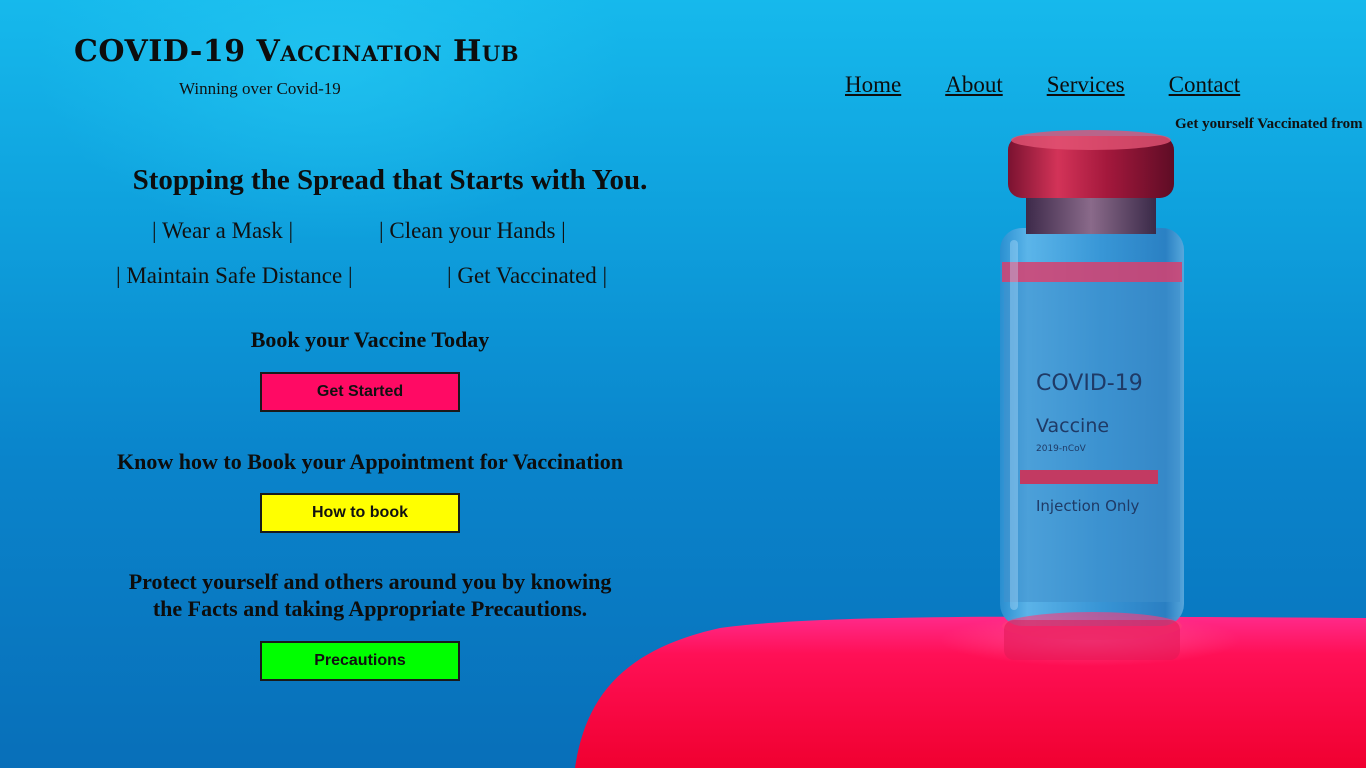 The width and height of the screenshot is (1366, 768). I want to click on book-vaccine-heading: Book your Vaccine Today, so click(370, 339).